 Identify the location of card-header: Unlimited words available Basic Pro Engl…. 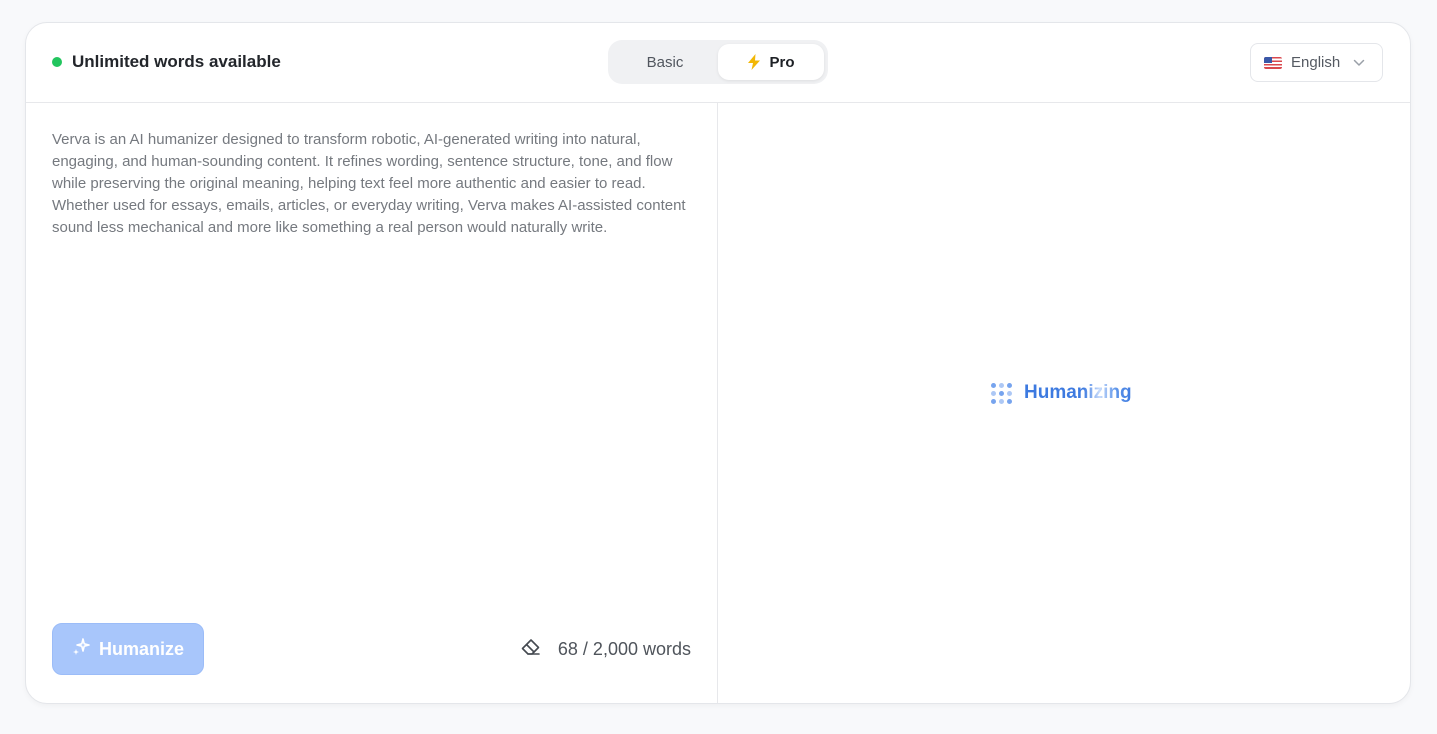
(718, 63).